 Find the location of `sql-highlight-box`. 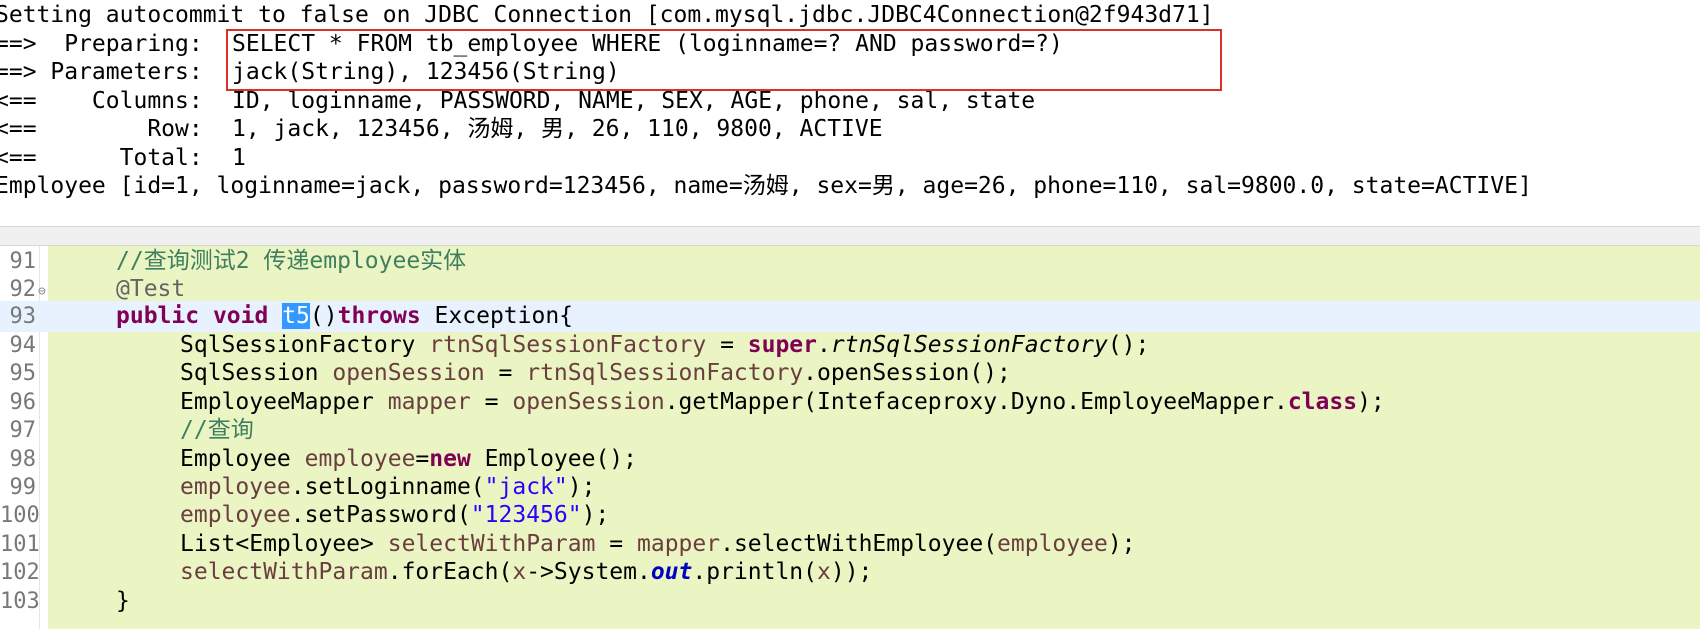

sql-highlight-box is located at coordinates (724, 60).